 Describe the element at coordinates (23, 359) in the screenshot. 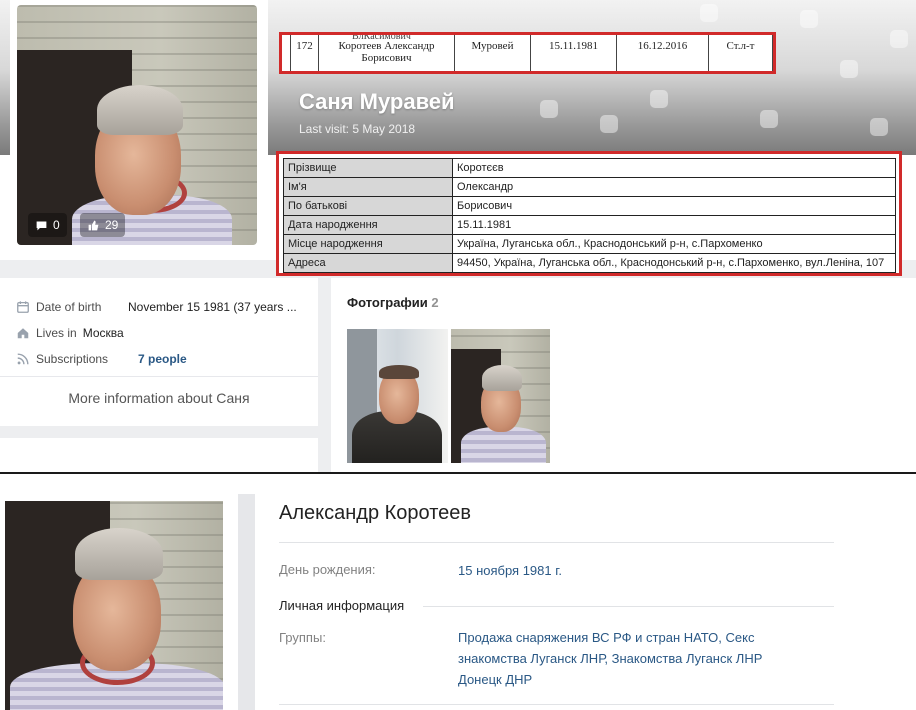

I see `rss-icon` at that location.